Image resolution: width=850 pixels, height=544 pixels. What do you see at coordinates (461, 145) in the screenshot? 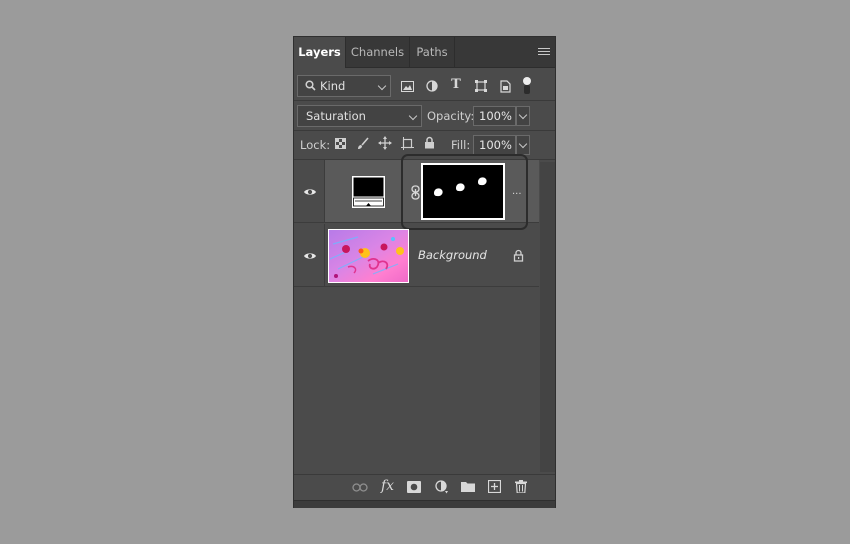
I see `fill-label: Fill:` at bounding box center [461, 145].